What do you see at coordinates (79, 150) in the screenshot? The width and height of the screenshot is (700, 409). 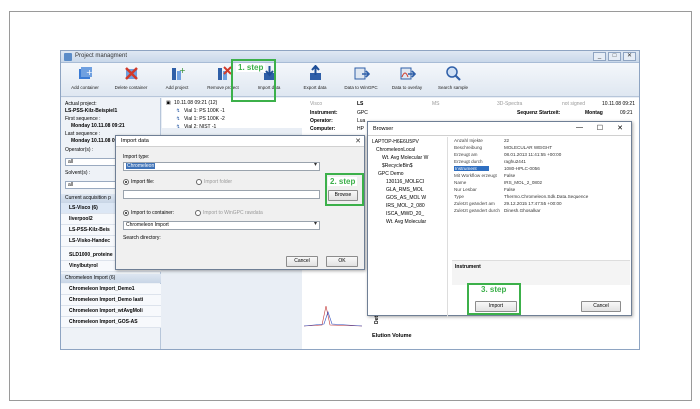 I see `operator-label: Operator(s) :` at bounding box center [79, 150].